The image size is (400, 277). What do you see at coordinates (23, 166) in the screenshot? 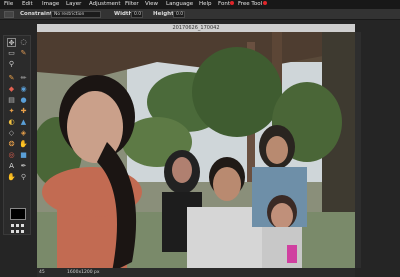
I see `eyedropper-icon: ✒` at bounding box center [23, 166].